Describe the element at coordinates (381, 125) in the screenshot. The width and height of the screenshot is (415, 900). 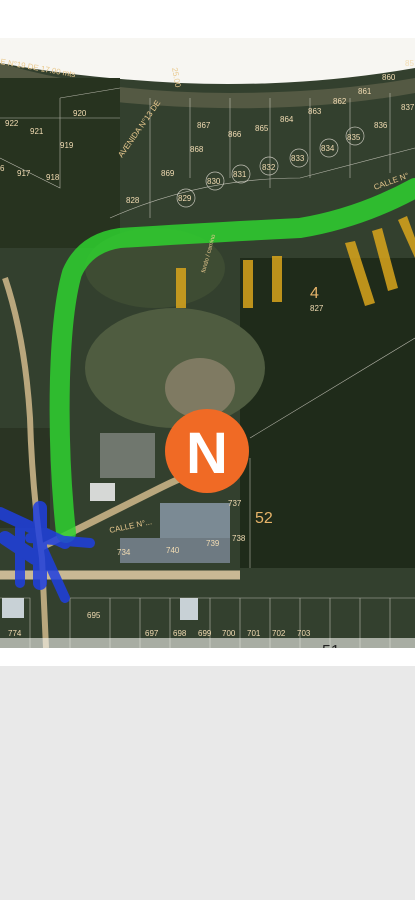
I see `lot-number: 836` at that location.